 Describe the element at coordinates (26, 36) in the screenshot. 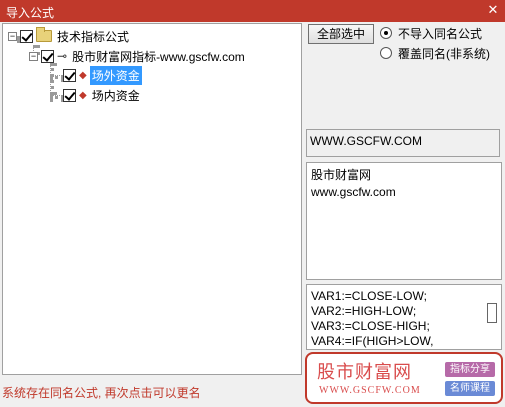

I see `root-checkbox` at that location.